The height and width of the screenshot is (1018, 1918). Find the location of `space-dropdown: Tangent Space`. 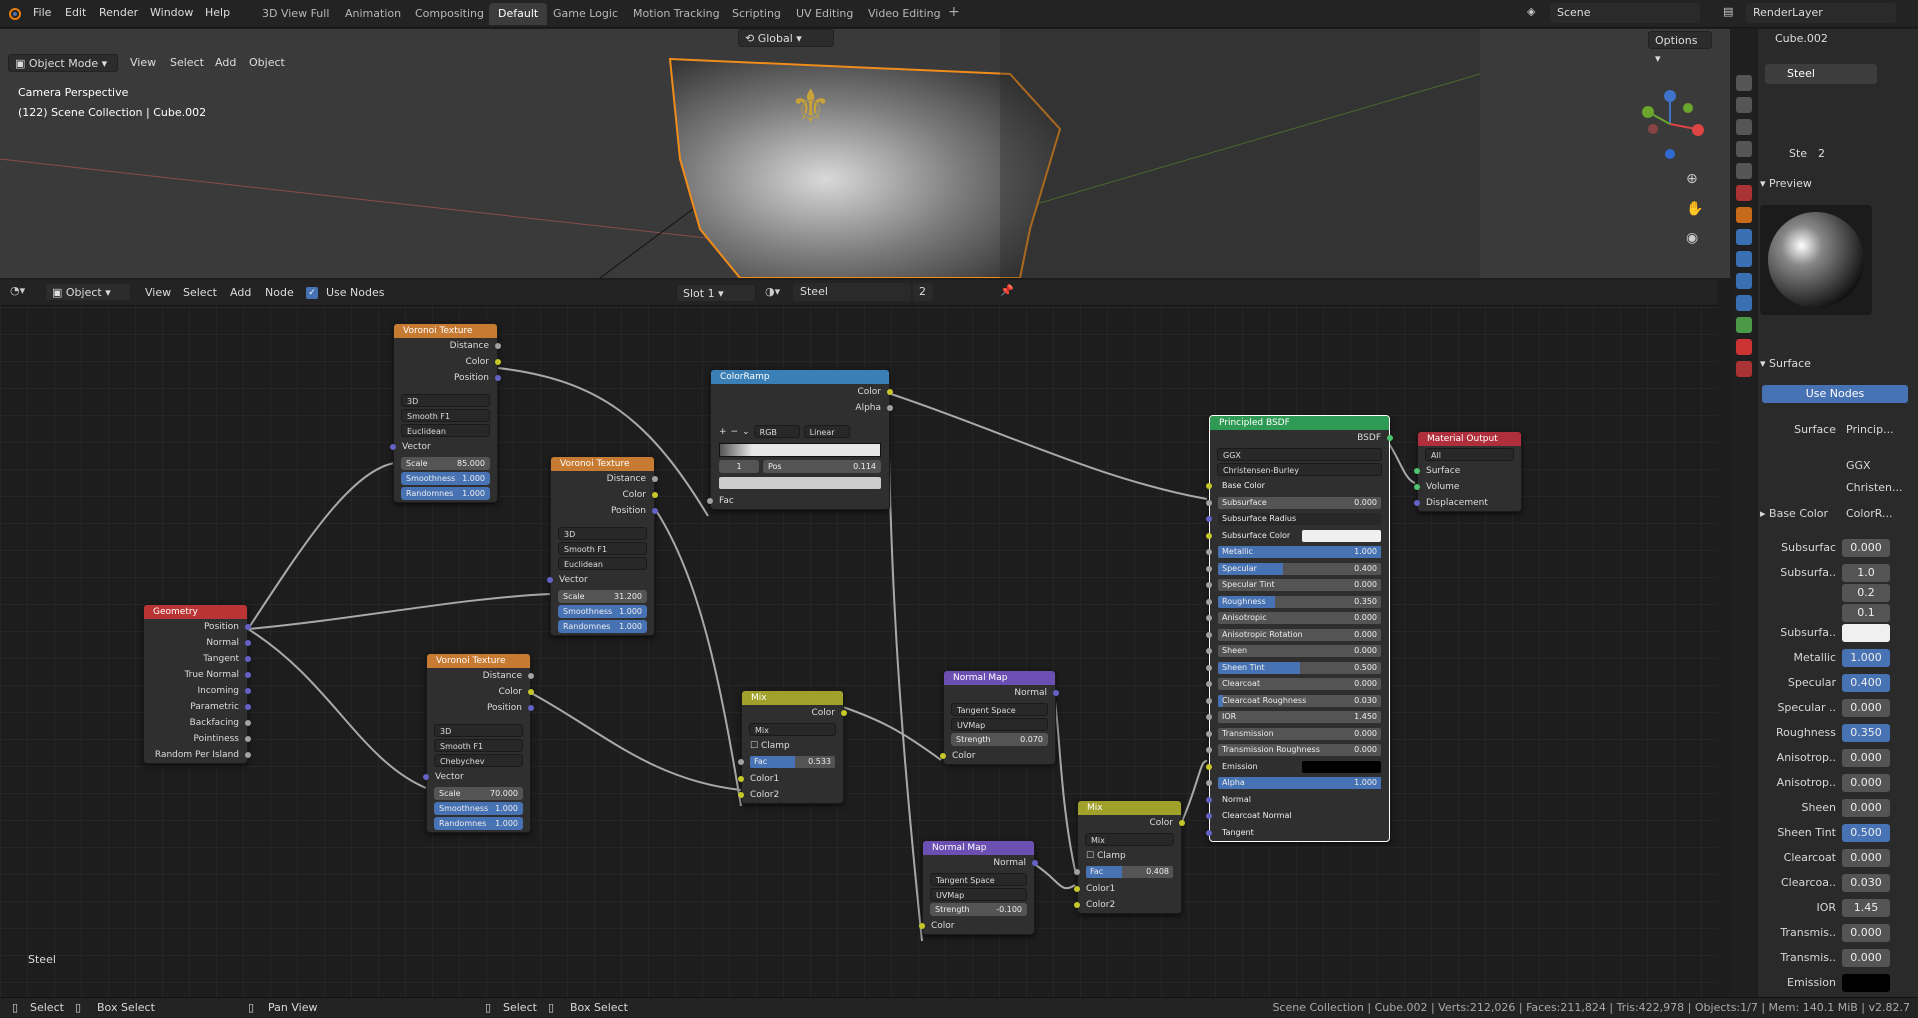

space-dropdown: Tangent Space is located at coordinates (999, 709).